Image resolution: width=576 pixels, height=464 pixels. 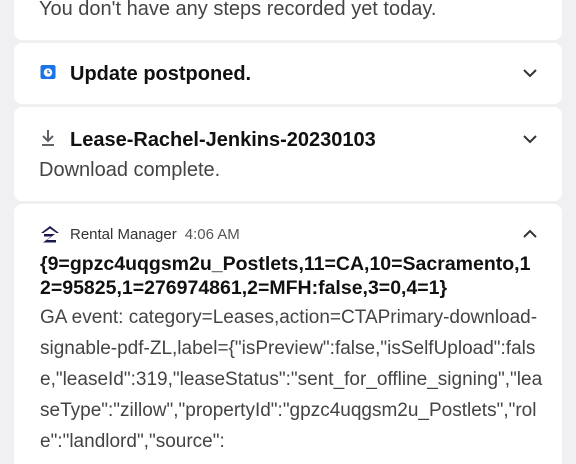 What do you see at coordinates (212, 234) in the screenshot?
I see `notification-time: 4:06 AM` at bounding box center [212, 234].